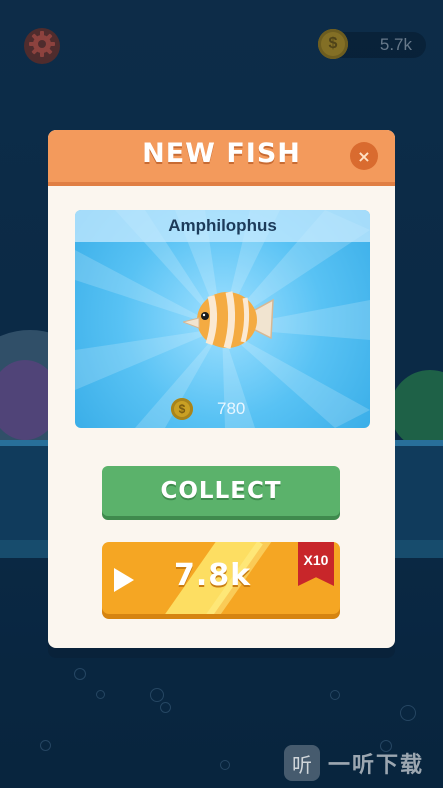 This screenshot has width=443, height=788. I want to click on watermark-logo: 听, so click(302, 763).